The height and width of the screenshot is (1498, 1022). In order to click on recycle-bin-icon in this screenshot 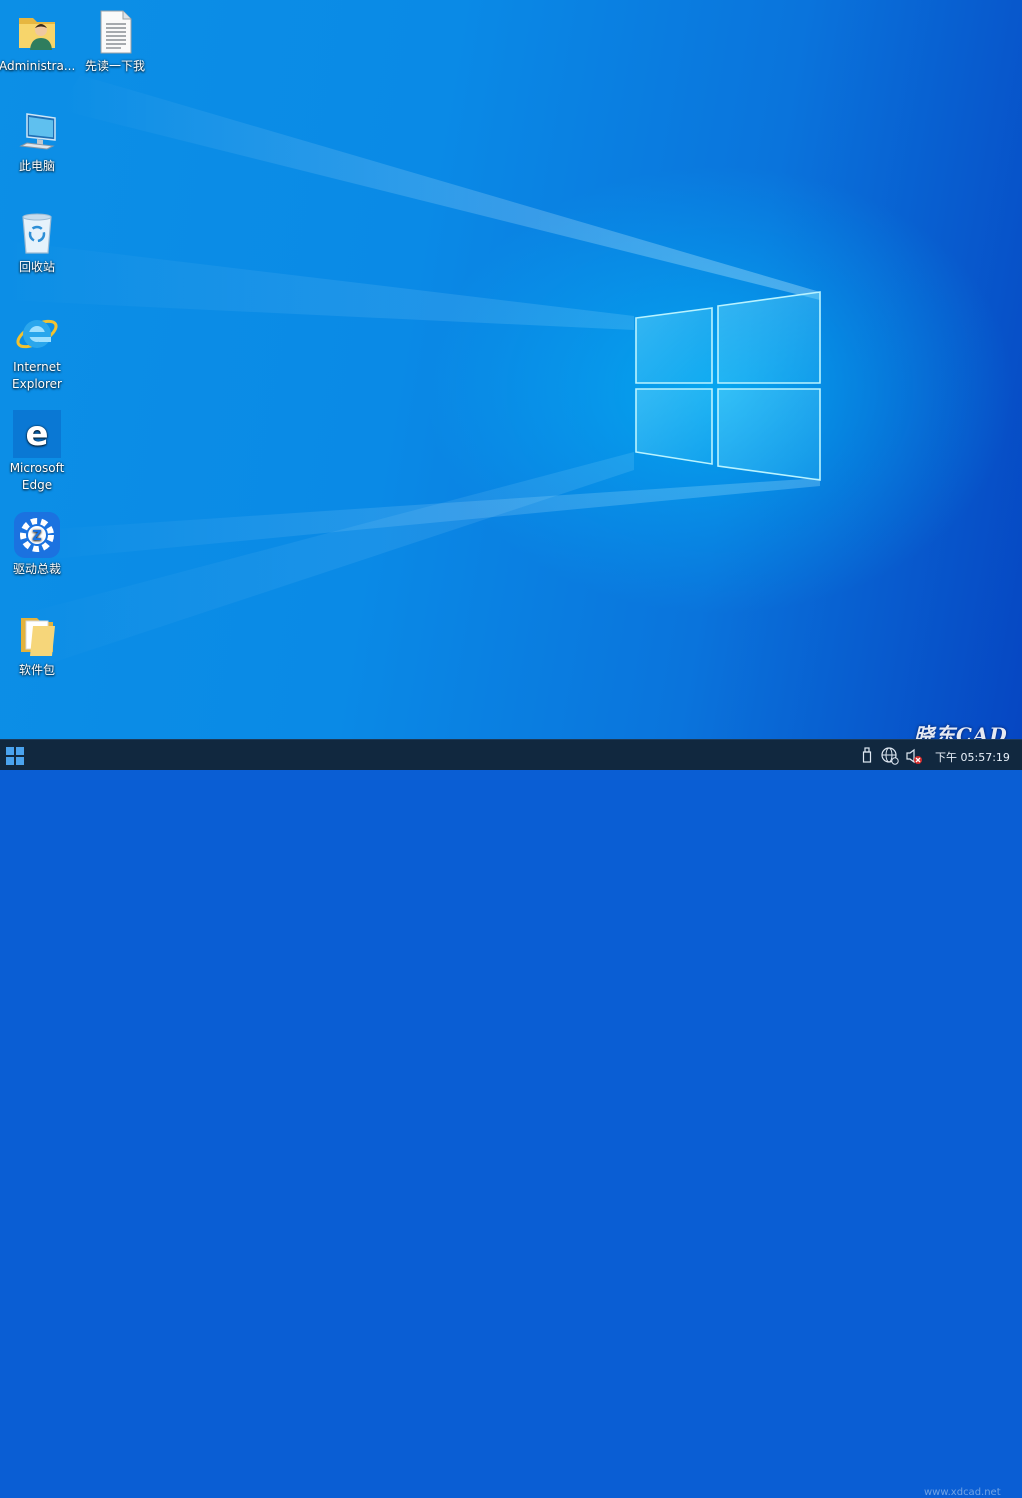, I will do `click(37, 233)`.